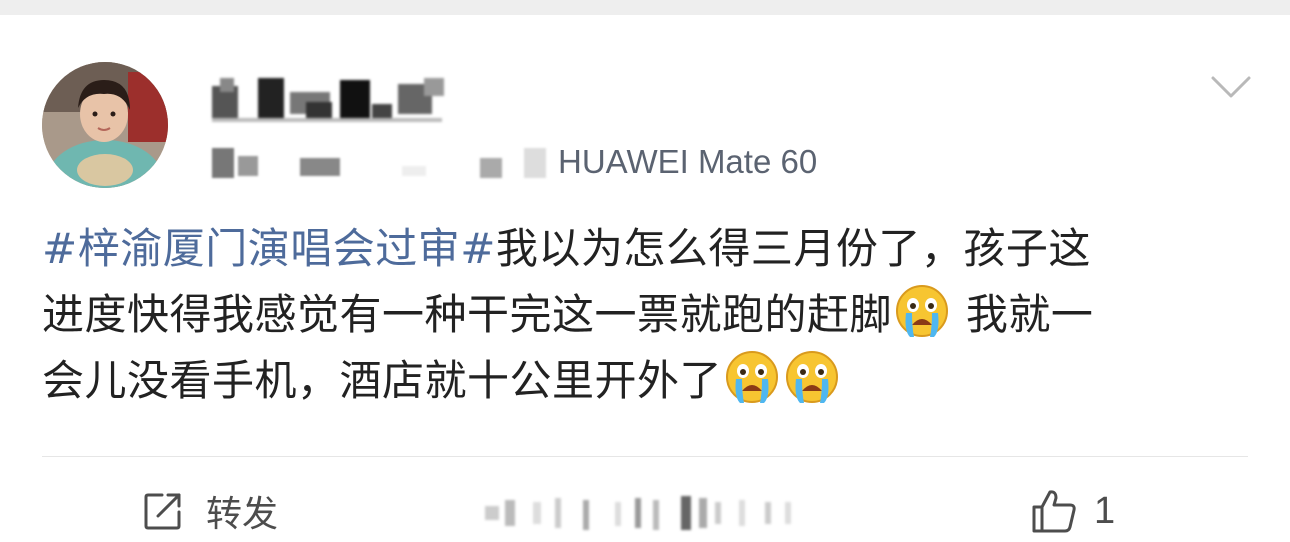 This screenshot has height=542, width=1290. I want to click on like-button: 1, so click(1072, 511).